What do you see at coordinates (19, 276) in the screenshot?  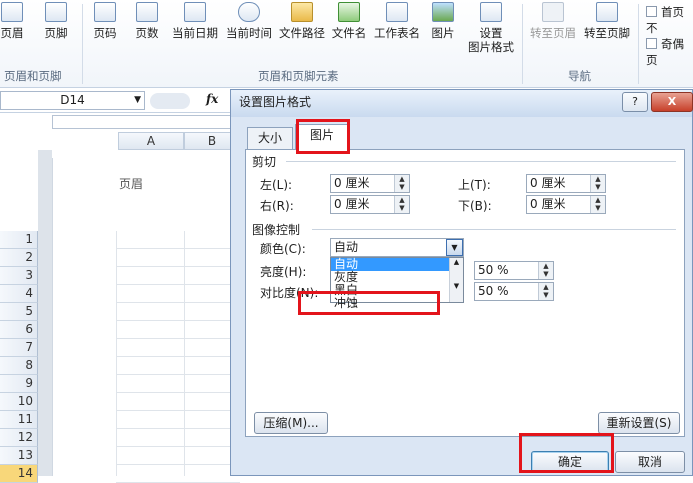 I see `row-header-3: 3` at bounding box center [19, 276].